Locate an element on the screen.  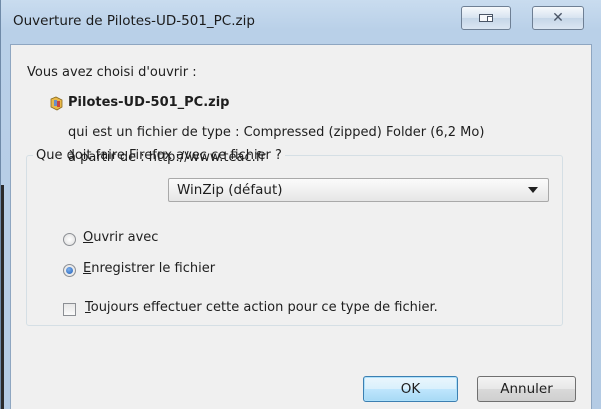
open-with-app-select: WinZip (défaut) is located at coordinates (358, 190).